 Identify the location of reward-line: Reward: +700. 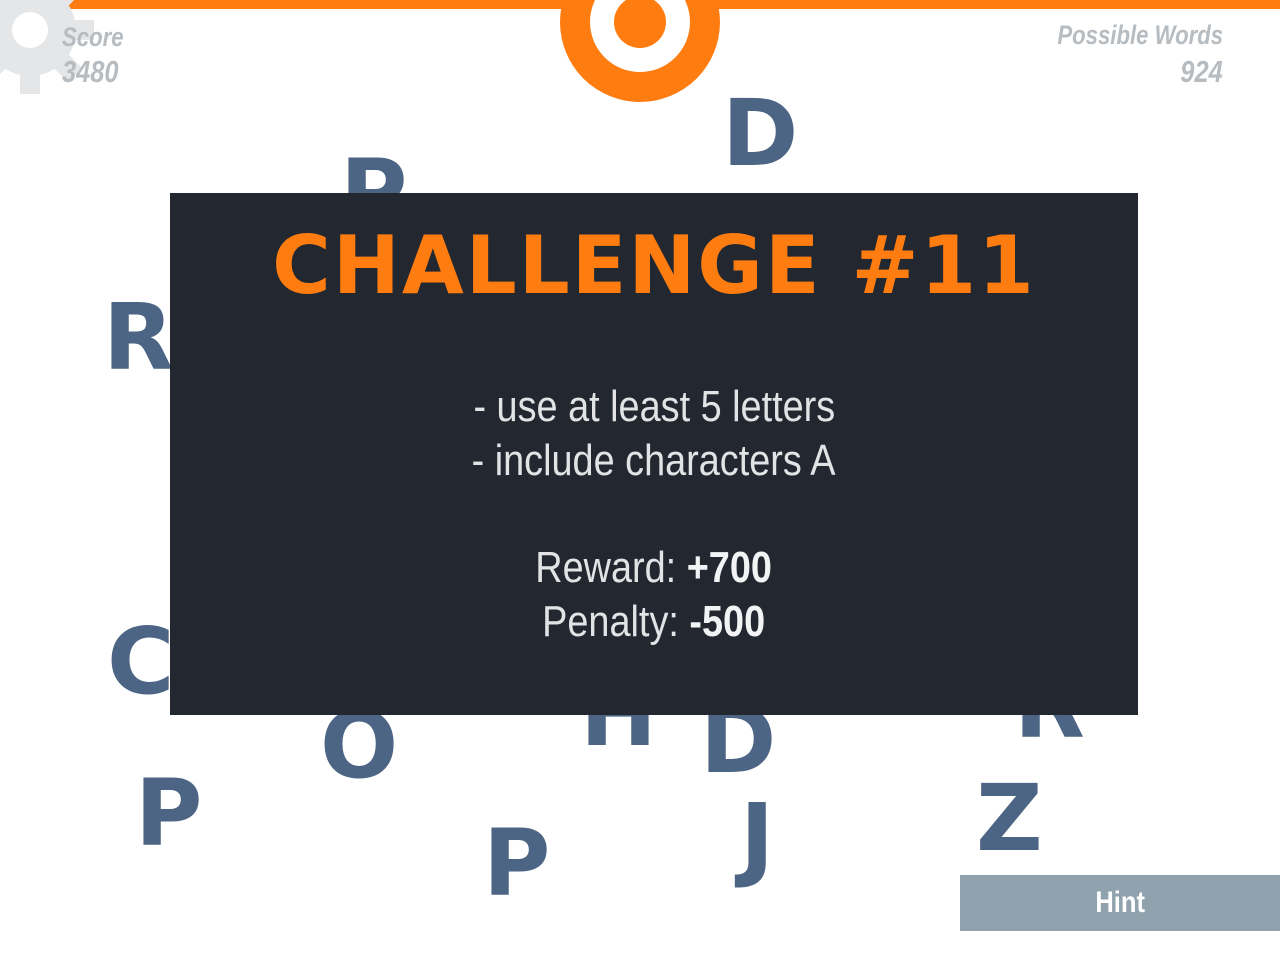
(654, 568).